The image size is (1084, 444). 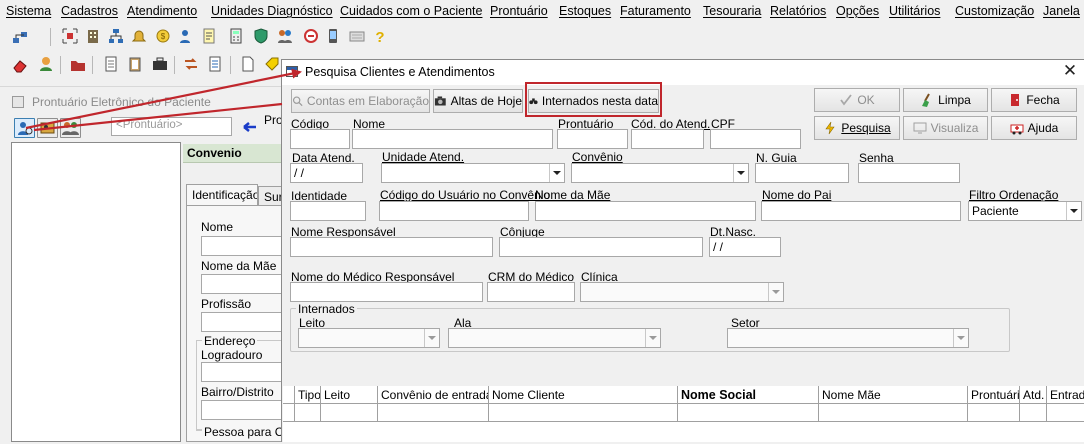 I want to click on arrow-left-icon, so click(x=250, y=127).